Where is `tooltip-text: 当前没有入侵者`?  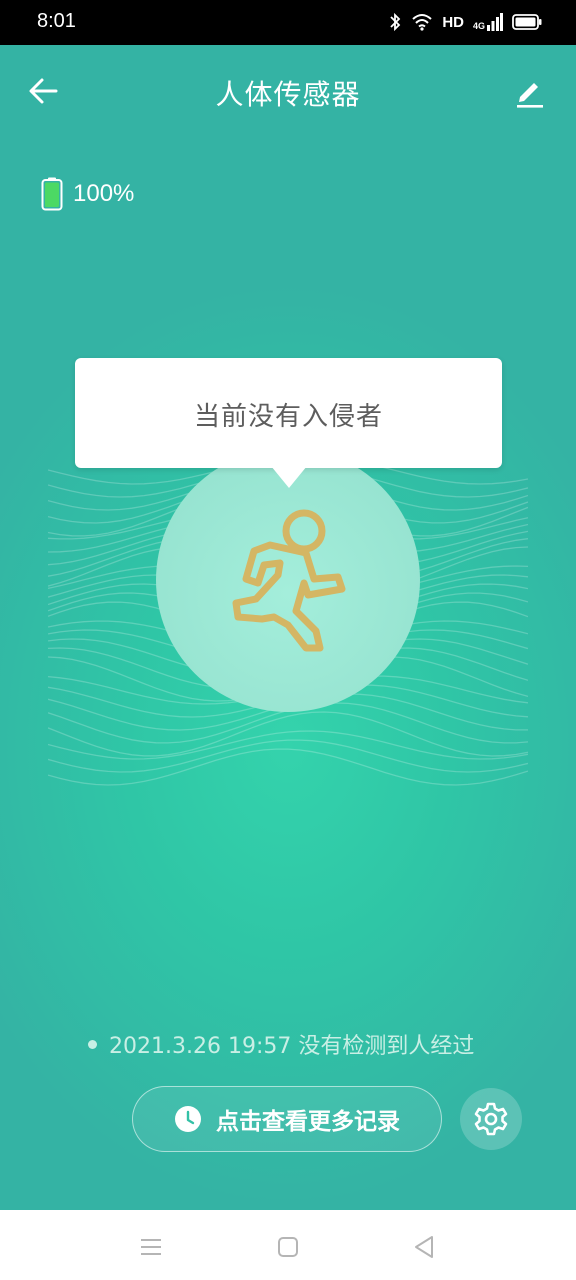
tooltip-text: 当前没有入侵者 is located at coordinates (288, 417).